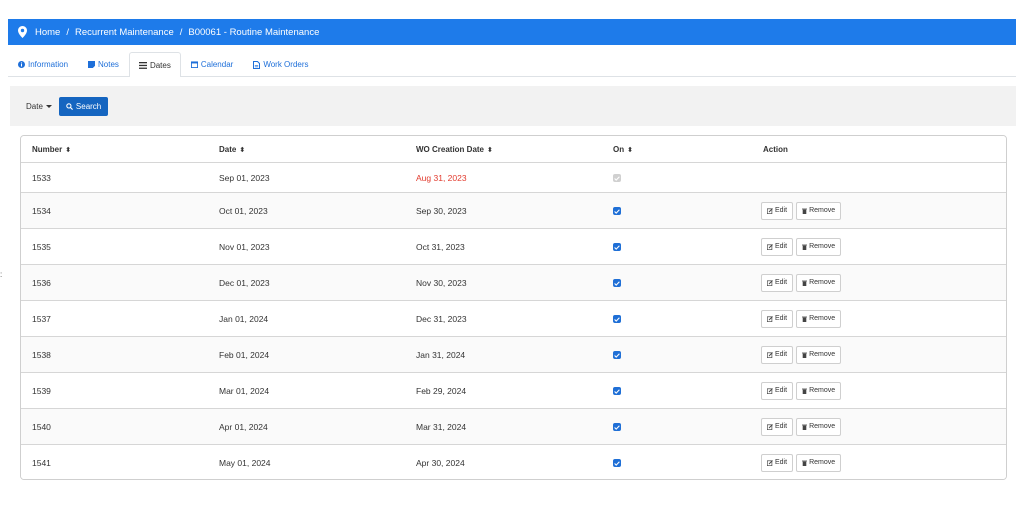 This screenshot has width=1024, height=517. Describe the element at coordinates (43, 64) in the screenshot. I see `tab-information: Information` at that location.